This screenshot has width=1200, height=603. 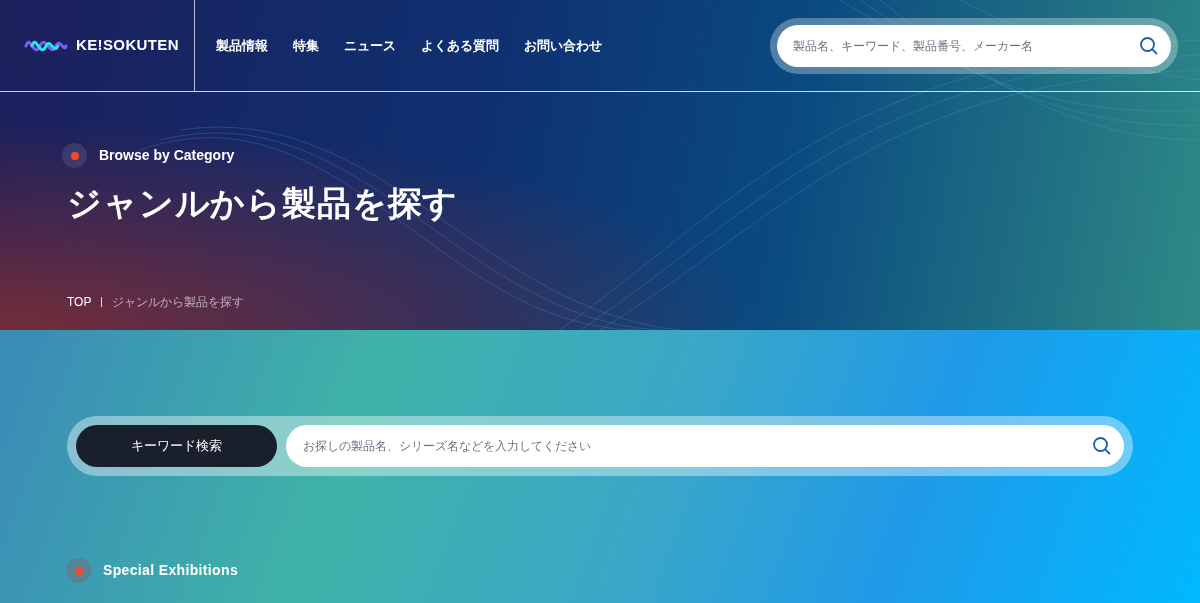 What do you see at coordinates (170, 570) in the screenshot?
I see `section-eyebrow: Special Exhibitions` at bounding box center [170, 570].